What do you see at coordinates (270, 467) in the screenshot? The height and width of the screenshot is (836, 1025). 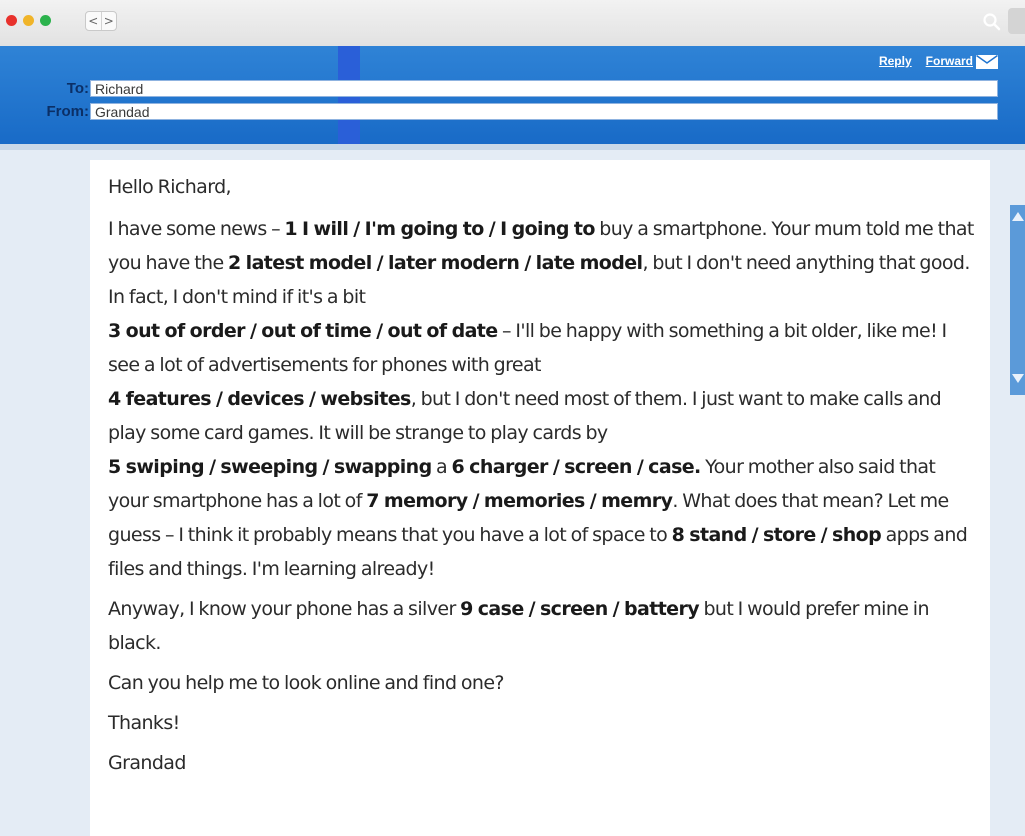 I see `gap-5: 5 swiping / sweeping / swapping` at bounding box center [270, 467].